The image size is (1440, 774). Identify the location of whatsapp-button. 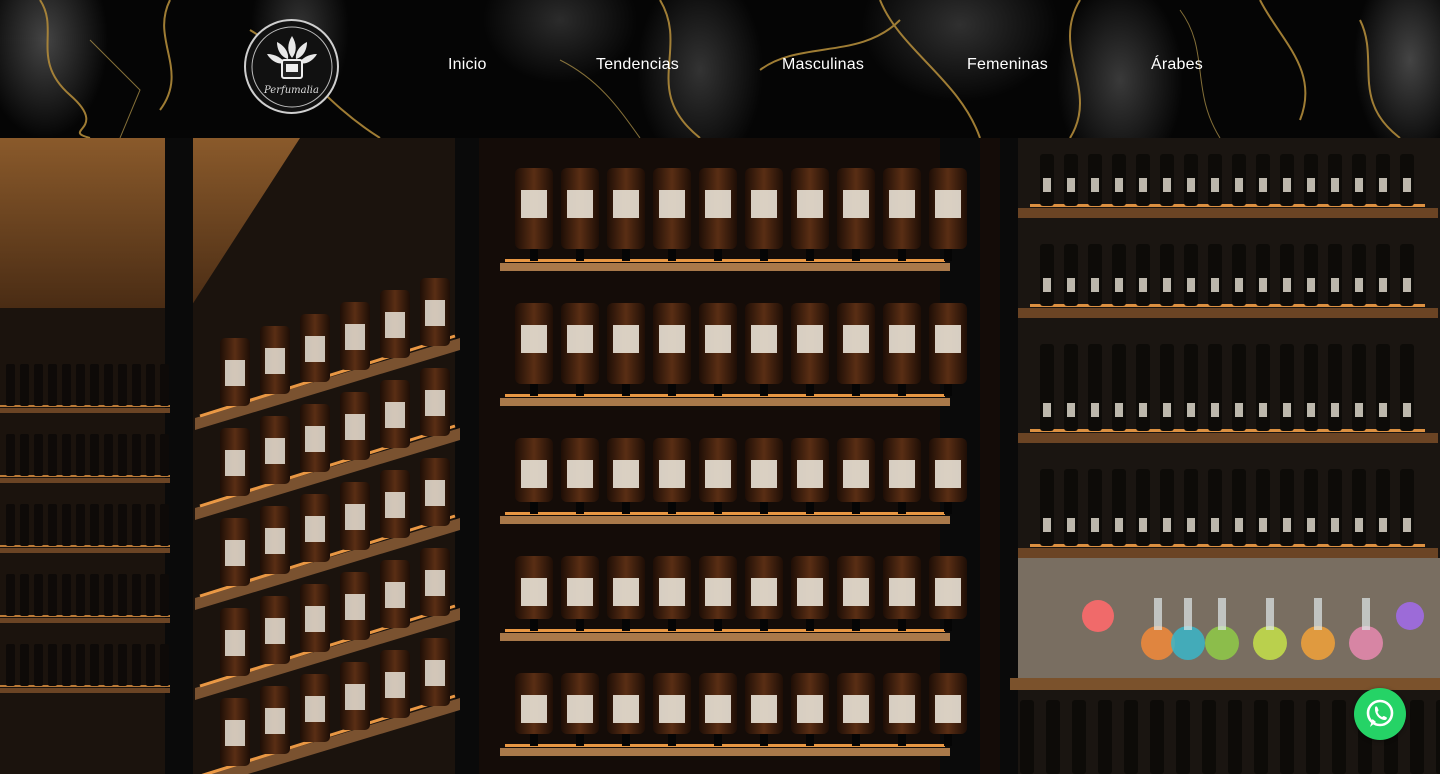
(1380, 714).